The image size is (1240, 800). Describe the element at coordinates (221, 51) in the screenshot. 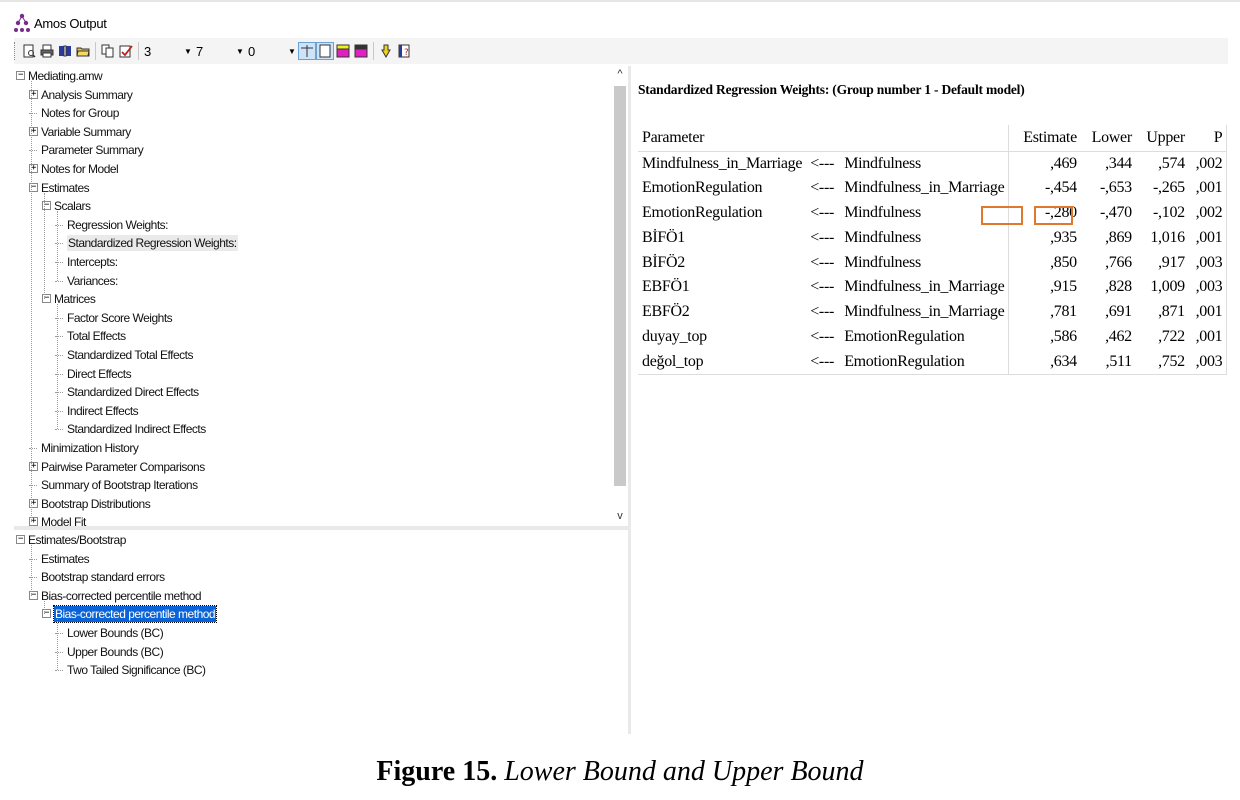

I see `column-width-combo: 7 ▼` at that location.